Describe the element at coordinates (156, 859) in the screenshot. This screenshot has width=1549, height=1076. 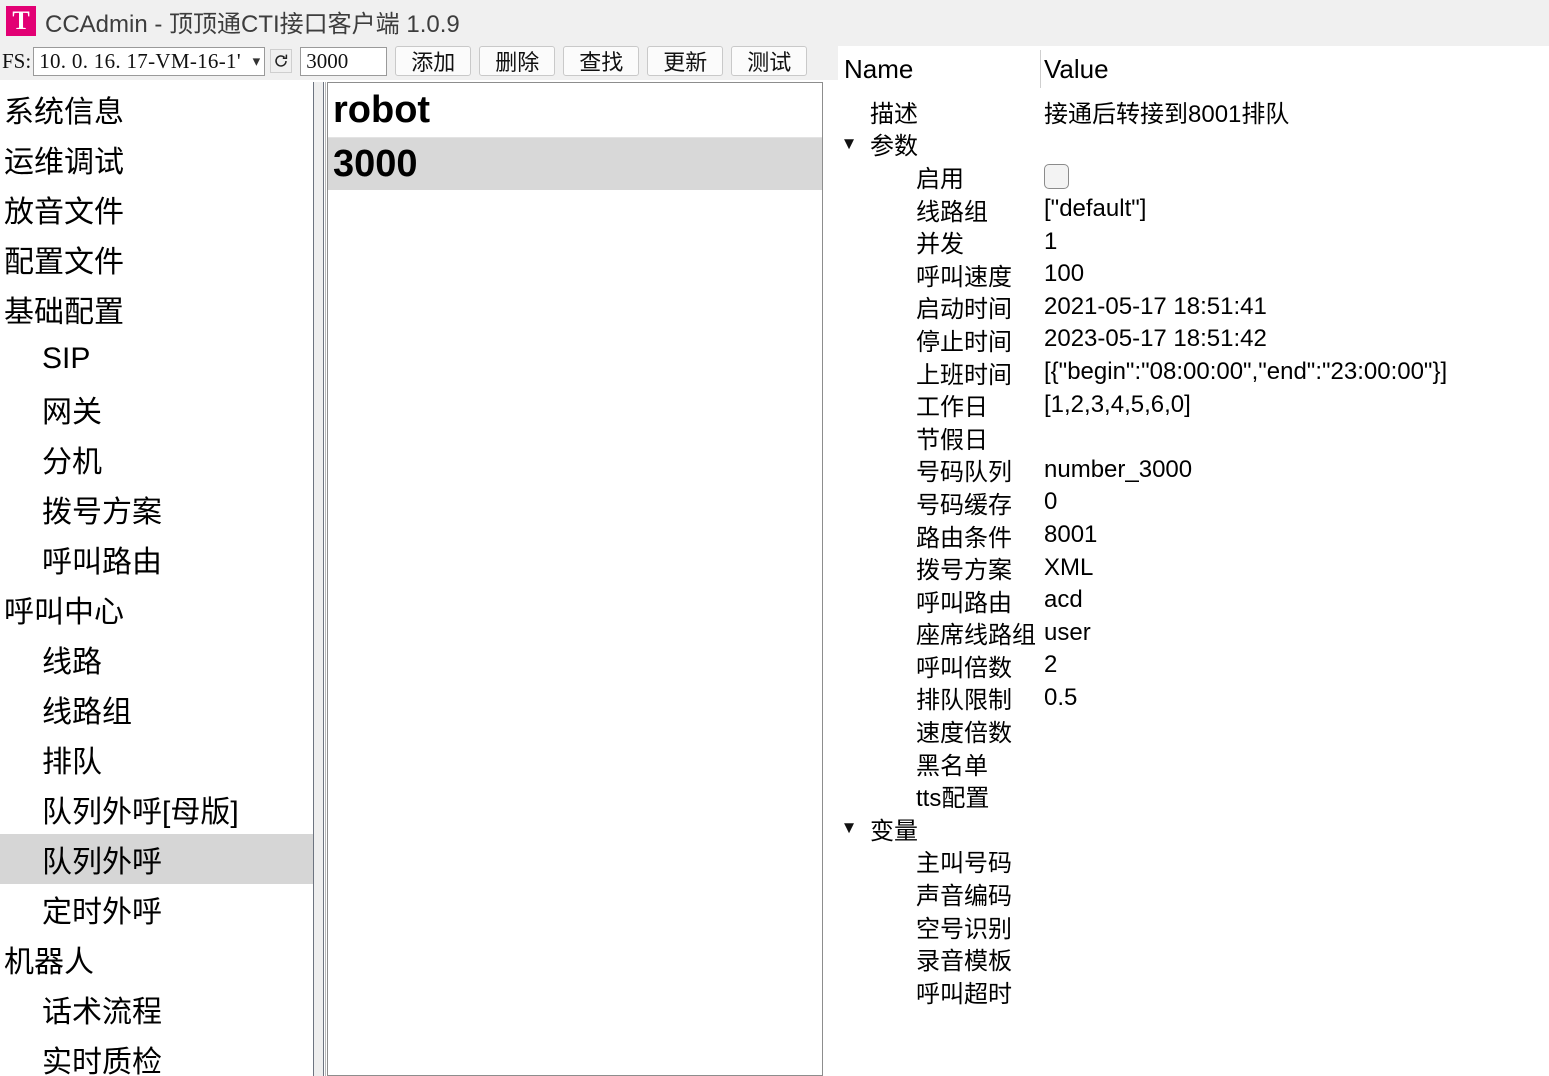
I see `sidebar-item: 队列外呼` at that location.